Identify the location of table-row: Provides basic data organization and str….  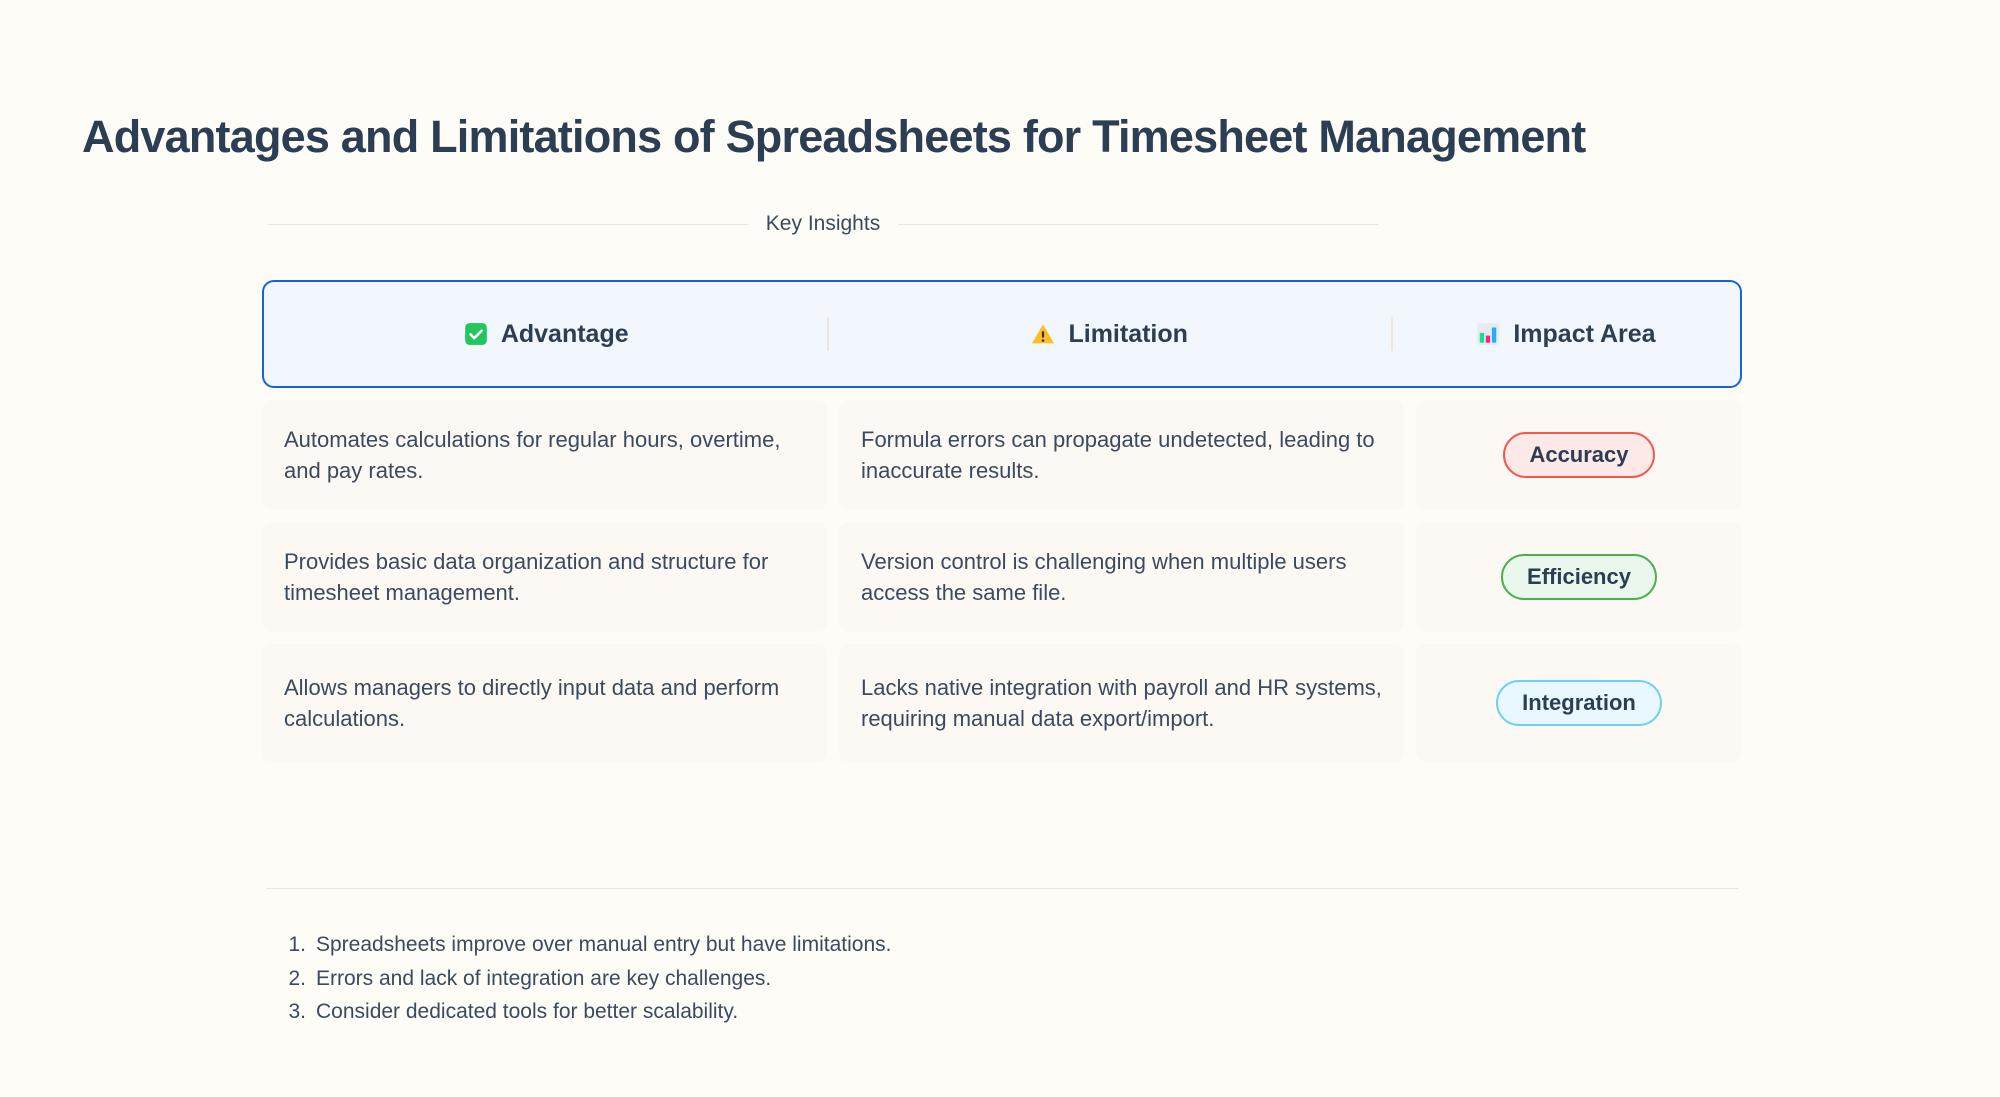
(1002, 577).